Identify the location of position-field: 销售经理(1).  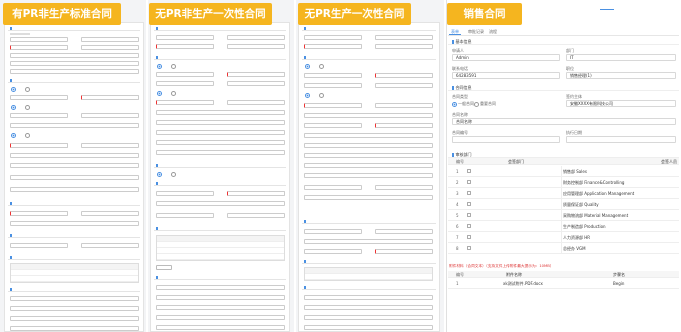
(621, 75).